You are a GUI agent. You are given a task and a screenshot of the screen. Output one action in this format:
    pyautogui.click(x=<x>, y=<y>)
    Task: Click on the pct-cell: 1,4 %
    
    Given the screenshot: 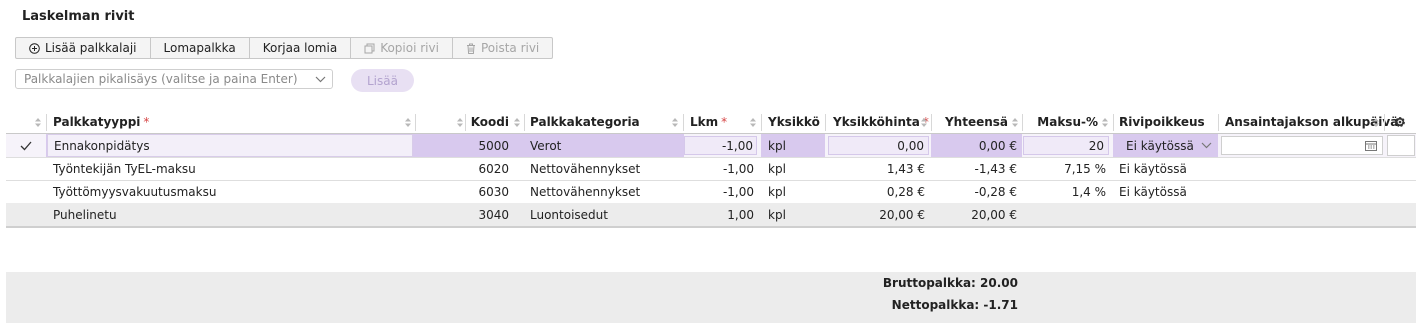 What is the action you would take?
    pyautogui.click(x=1088, y=191)
    